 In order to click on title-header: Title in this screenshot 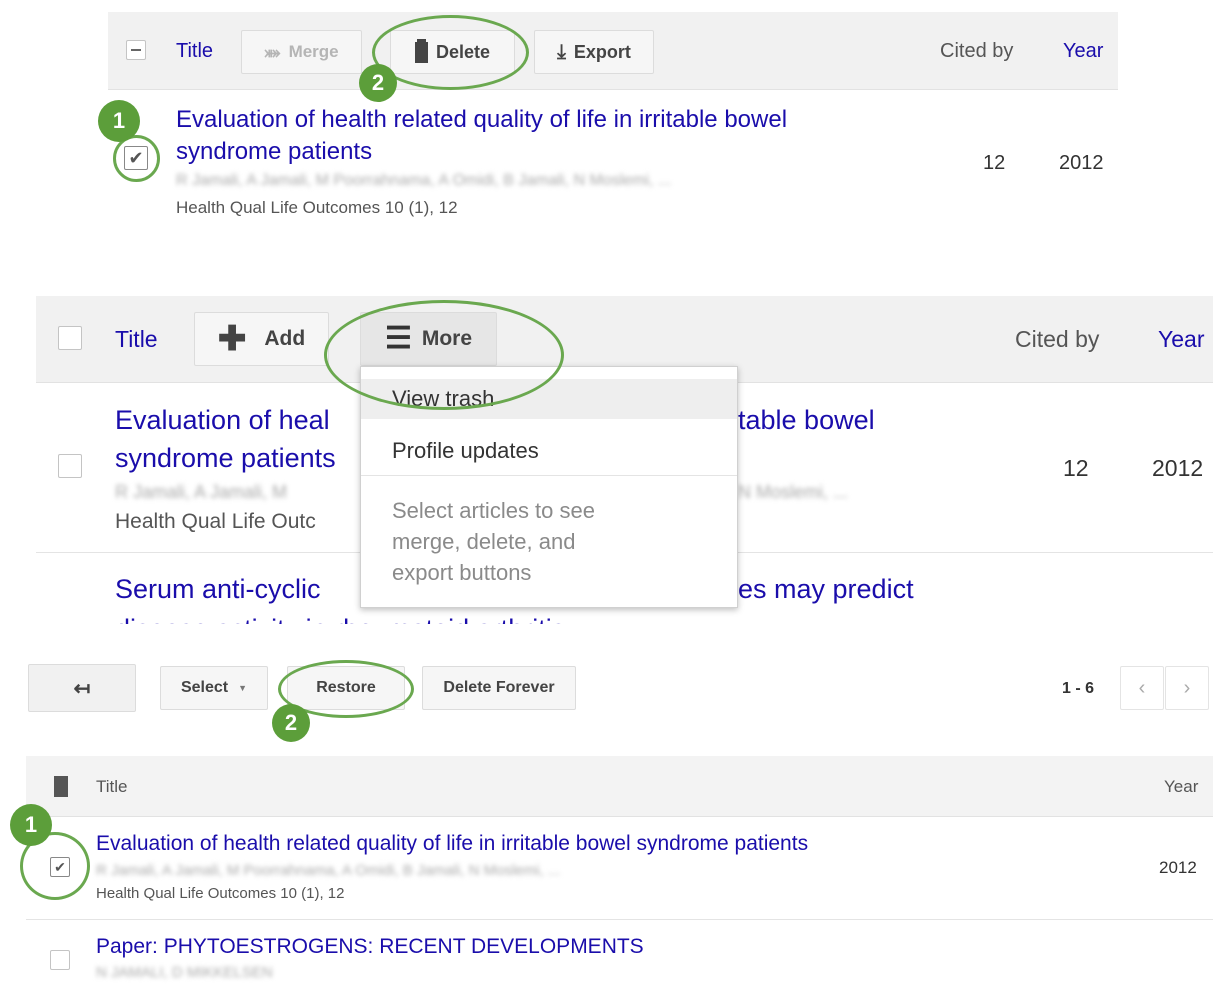, I will do `click(112, 787)`.